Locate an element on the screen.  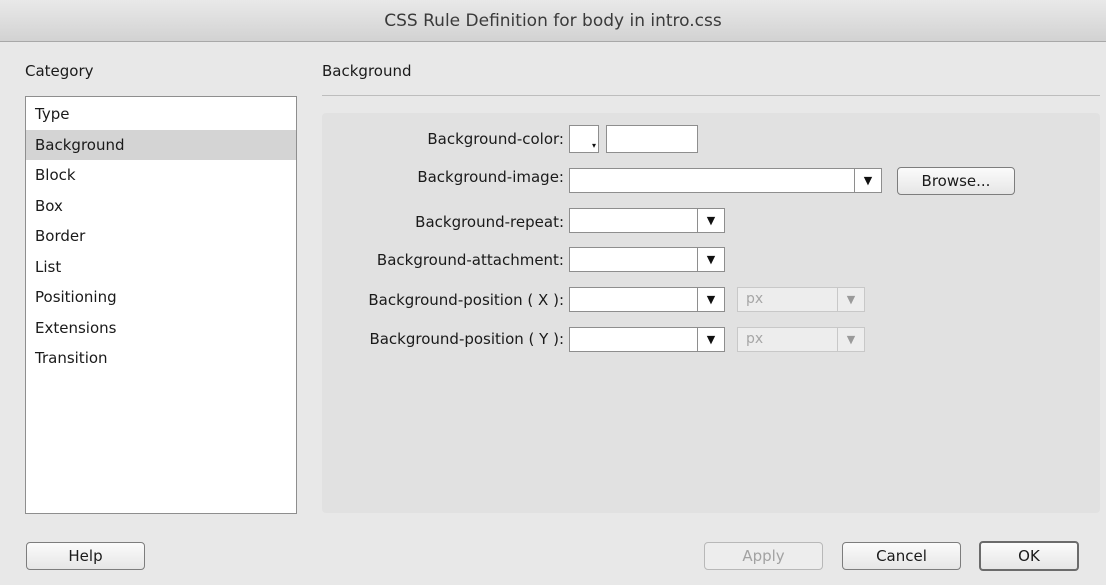
background-position-y-select: ▼ is located at coordinates (647, 339).